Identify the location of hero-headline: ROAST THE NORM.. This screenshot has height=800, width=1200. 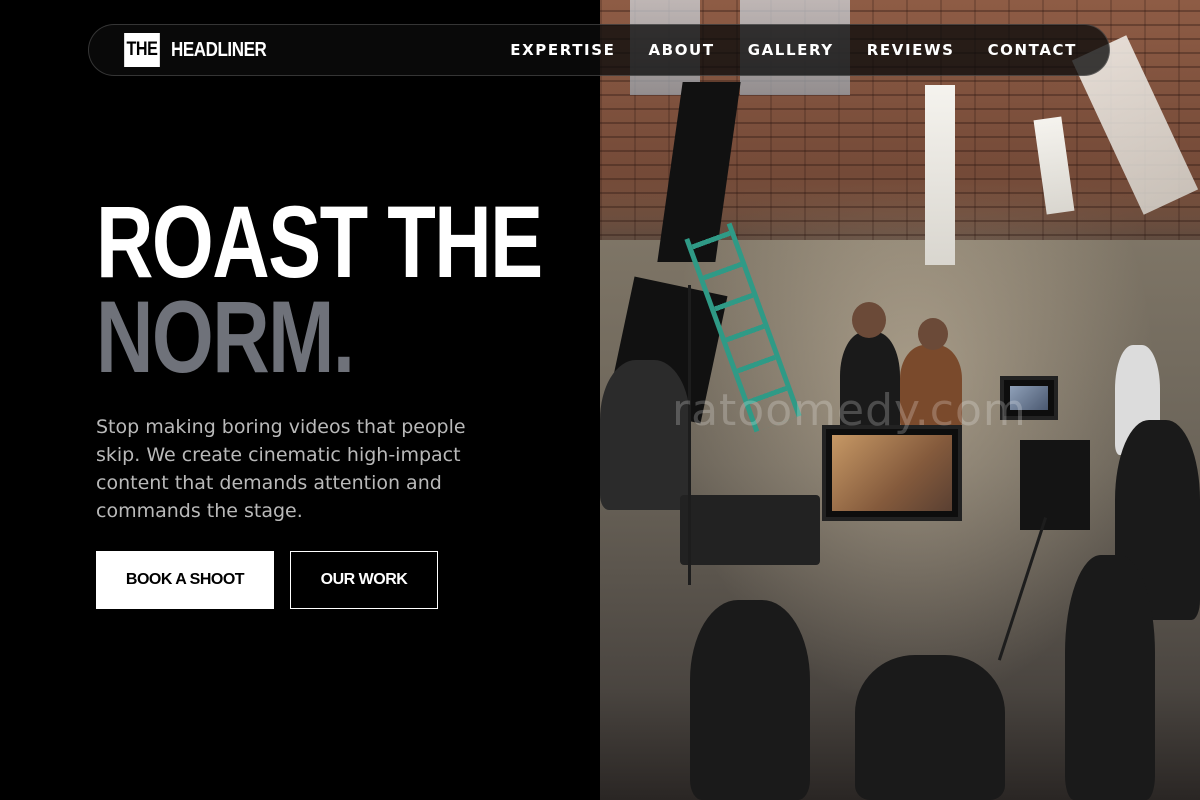
(319, 289).